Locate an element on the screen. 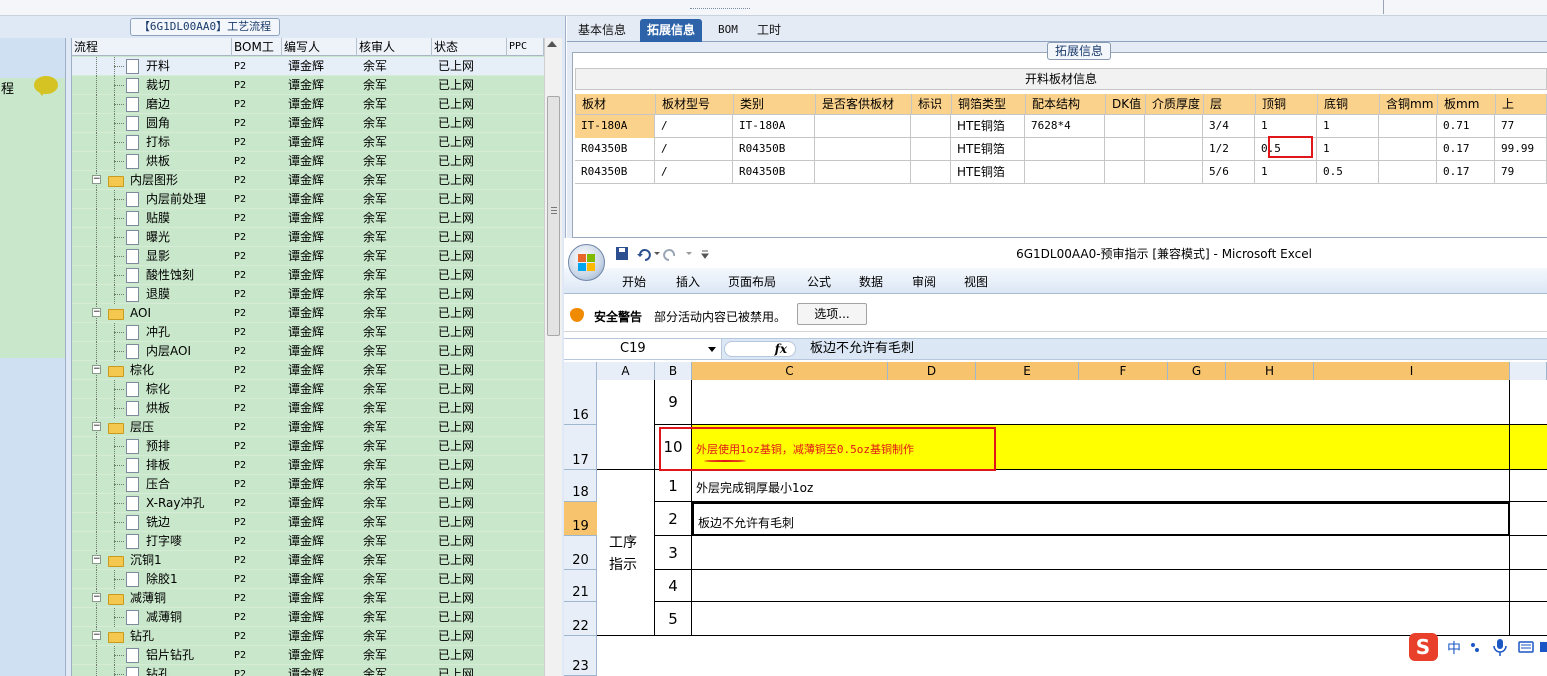 The image size is (1547, 676). name-box: C19 is located at coordinates (643, 349).